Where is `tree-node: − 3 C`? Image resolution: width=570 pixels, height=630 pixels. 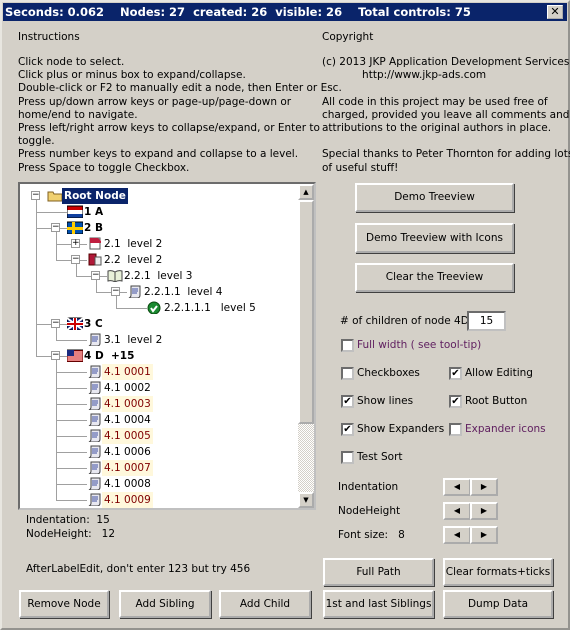 tree-node: − 3 C is located at coordinates (159, 324).